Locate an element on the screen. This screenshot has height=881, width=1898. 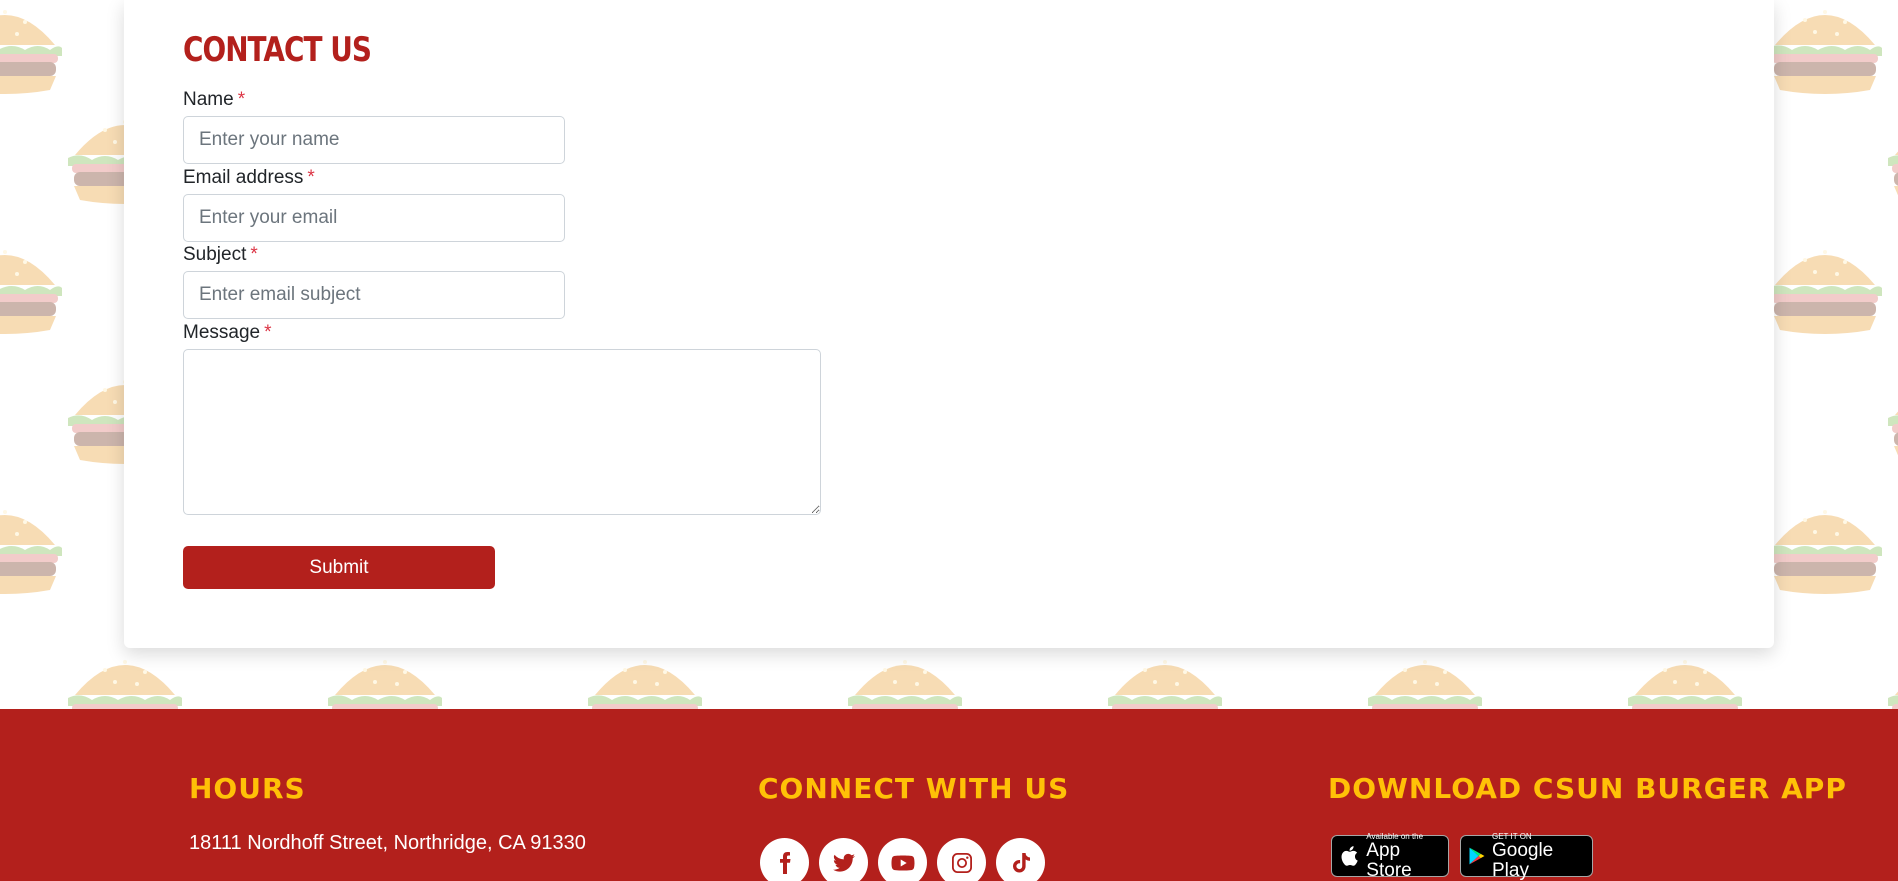
message-label: Message * is located at coordinates (227, 333).